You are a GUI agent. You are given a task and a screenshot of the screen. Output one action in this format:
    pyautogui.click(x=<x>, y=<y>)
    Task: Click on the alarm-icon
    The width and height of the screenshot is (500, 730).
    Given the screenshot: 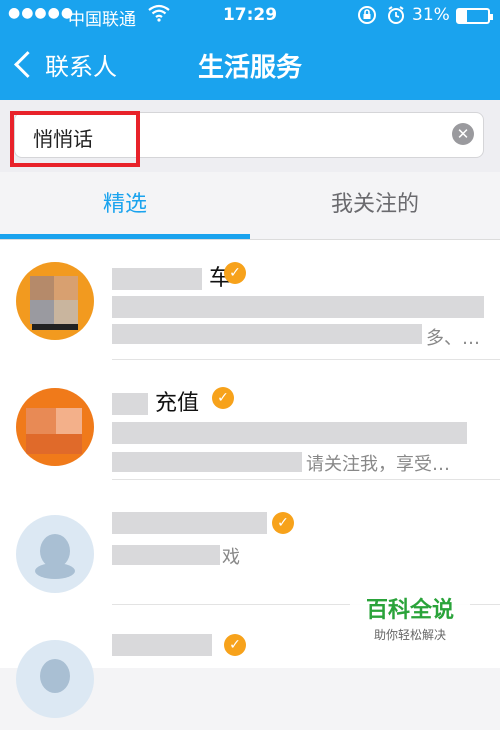 What is the action you would take?
    pyautogui.click(x=396, y=17)
    